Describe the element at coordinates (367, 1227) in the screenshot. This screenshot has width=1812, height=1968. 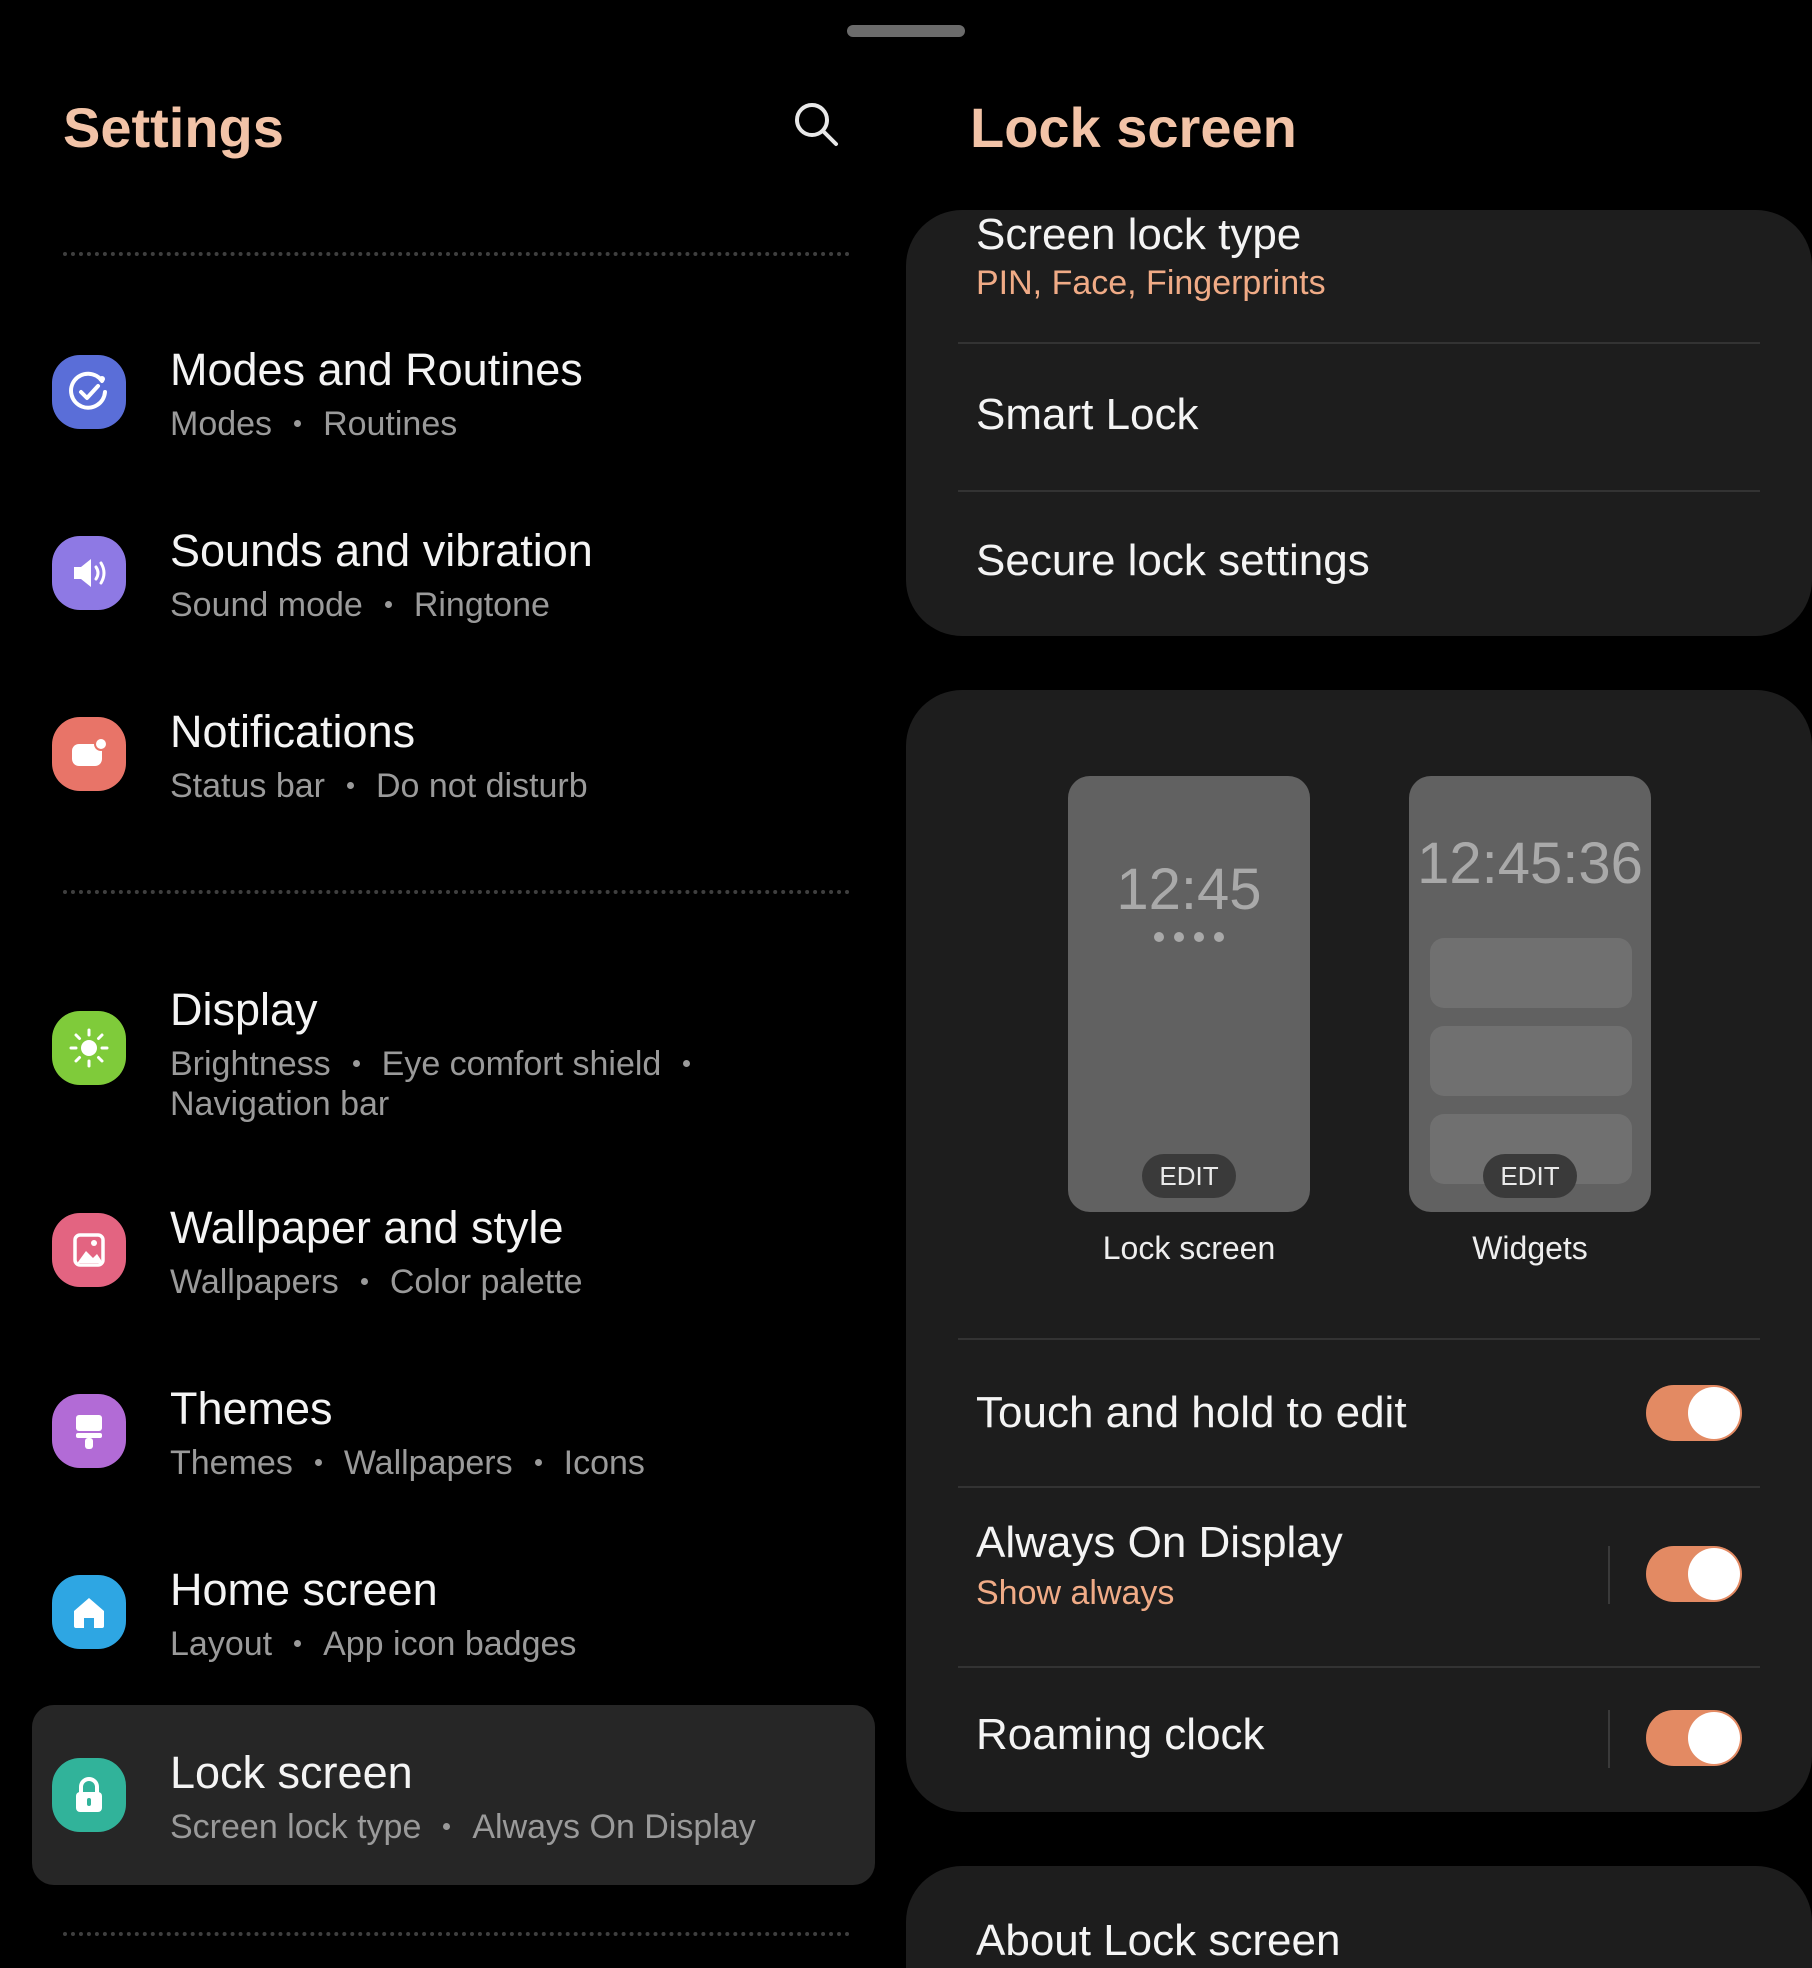
I see `menu-item-title: Wallpaper and style` at that location.